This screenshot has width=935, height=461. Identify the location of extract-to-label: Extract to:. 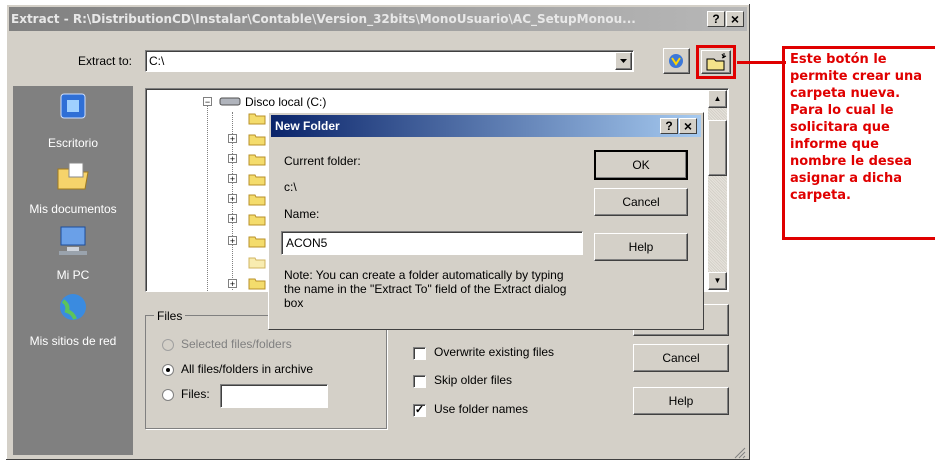
(105, 61).